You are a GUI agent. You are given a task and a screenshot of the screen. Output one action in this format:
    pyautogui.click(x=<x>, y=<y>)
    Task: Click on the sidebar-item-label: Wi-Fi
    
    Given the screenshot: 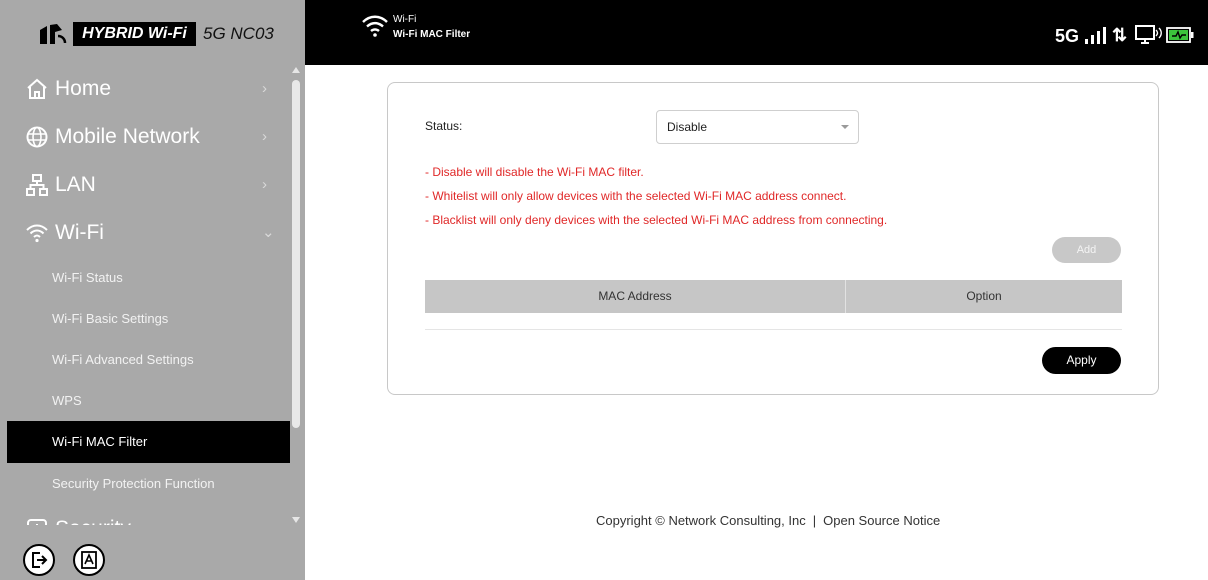 What is the action you would take?
    pyautogui.click(x=79, y=232)
    